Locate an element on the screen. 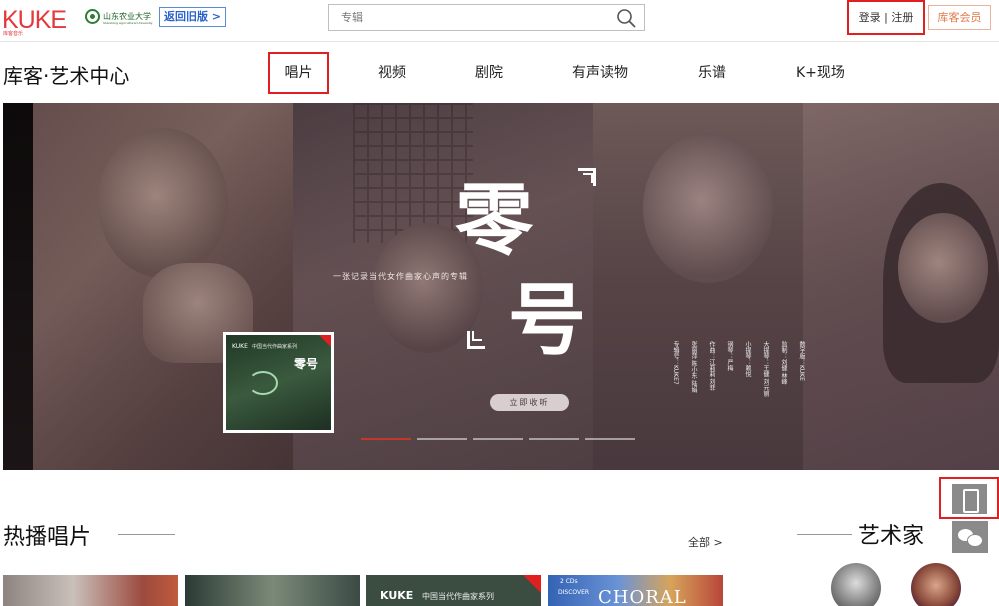 This screenshot has width=999, height=606. credit-line: 监制：刘健 林峰 is located at coordinates (783, 363).